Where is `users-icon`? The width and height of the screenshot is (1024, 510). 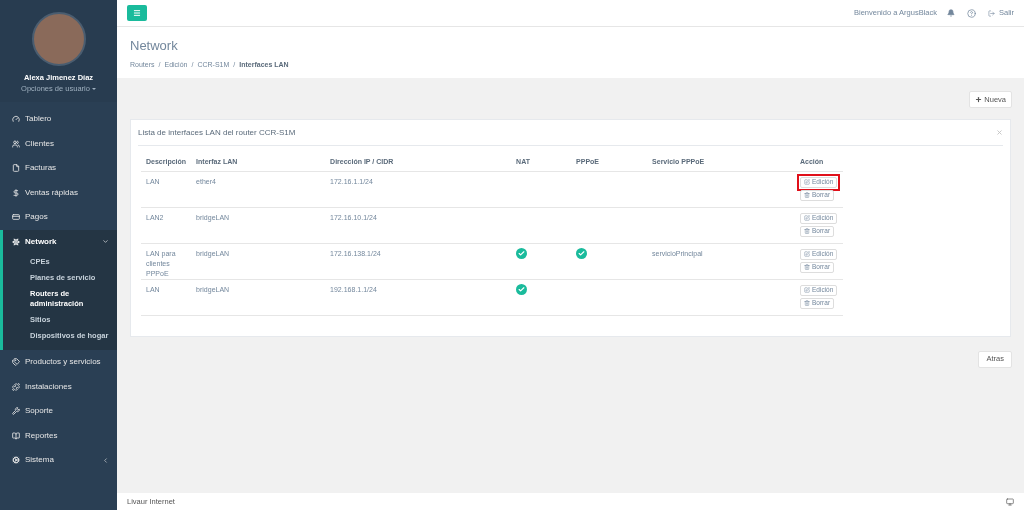 users-icon is located at coordinates (16, 143).